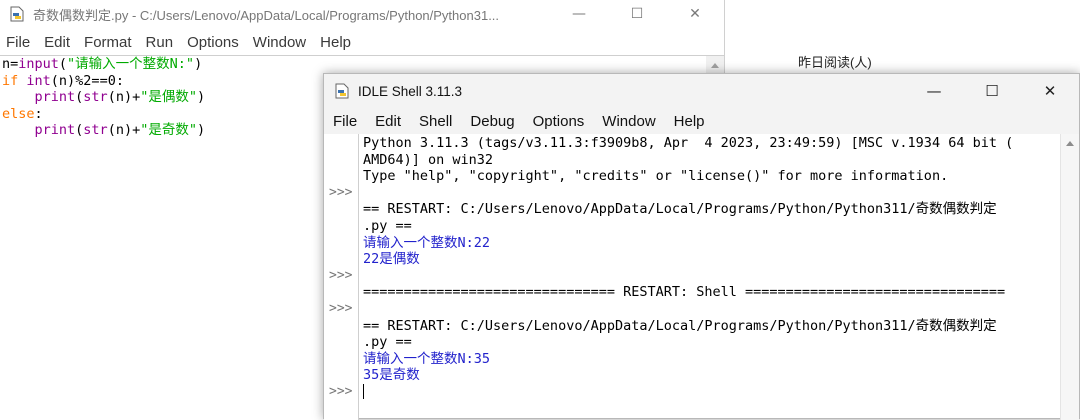  Describe the element at coordinates (491, 121) in the screenshot. I see `menu-debug: Debug` at that location.